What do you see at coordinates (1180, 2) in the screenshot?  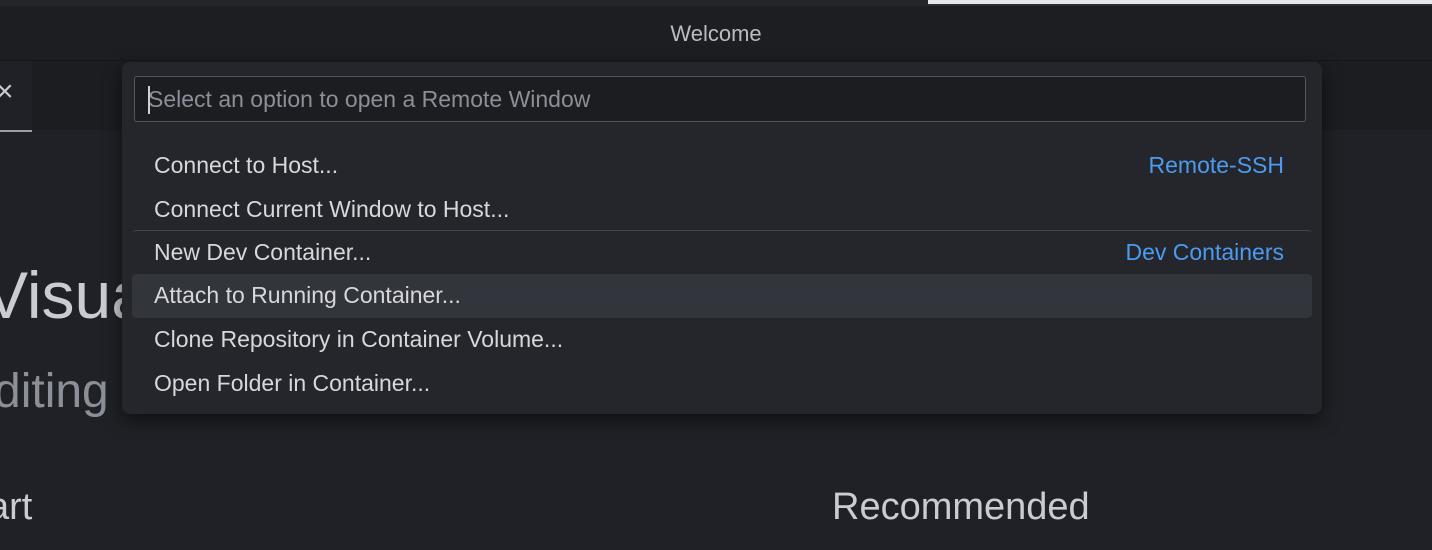 I see `background-window-light` at bounding box center [1180, 2].